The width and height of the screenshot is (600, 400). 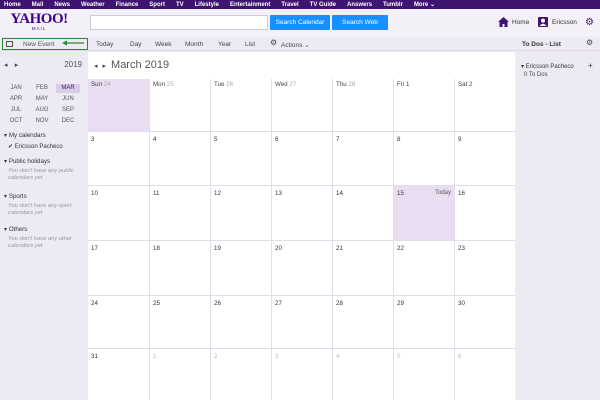 I want to click on top-nav-item: Mail, so click(x=38, y=5).